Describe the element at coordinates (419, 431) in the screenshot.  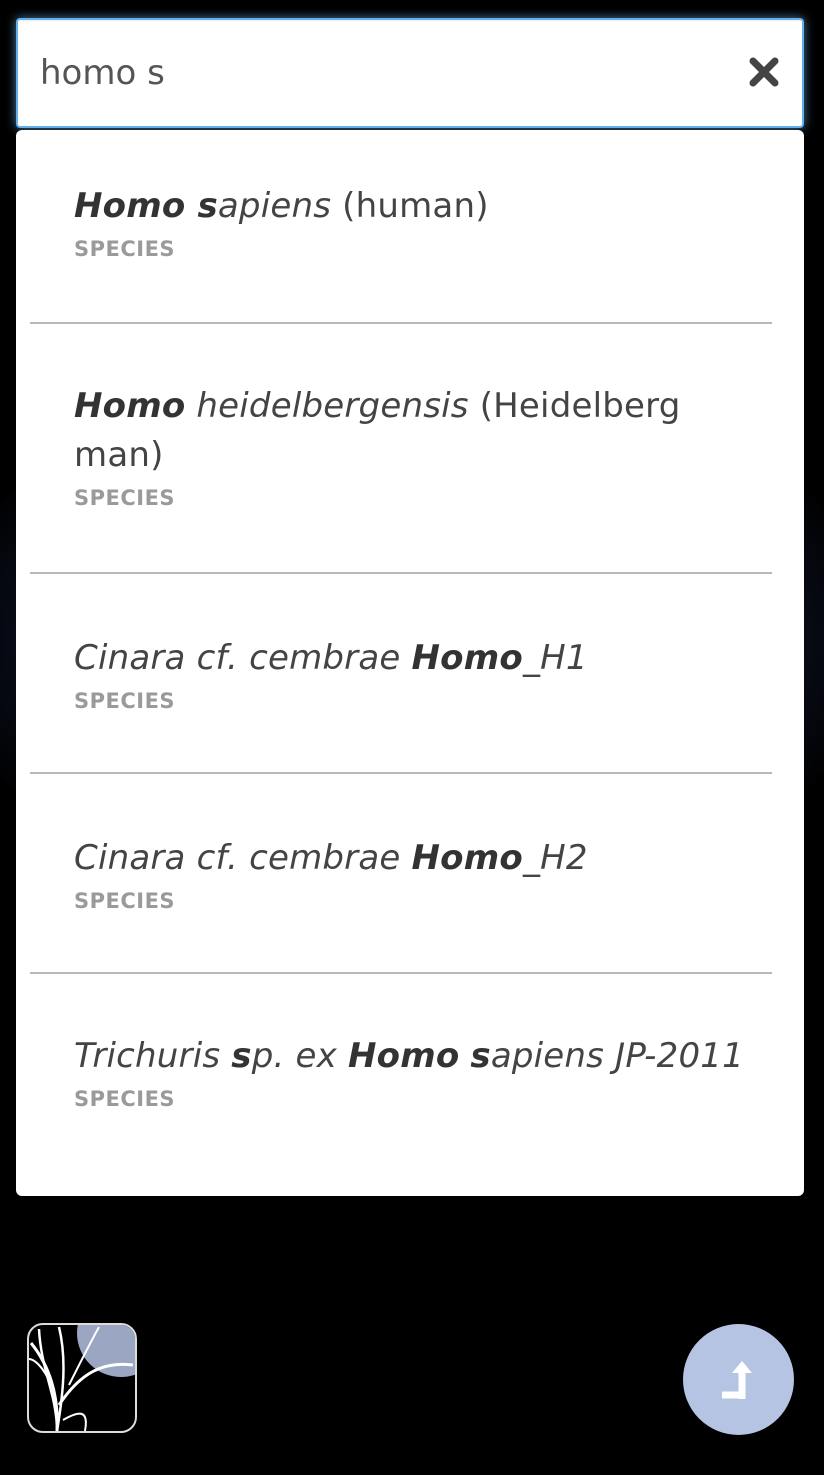
I see `result-title: Homo heidelbergensis (Heidelberg man)` at that location.